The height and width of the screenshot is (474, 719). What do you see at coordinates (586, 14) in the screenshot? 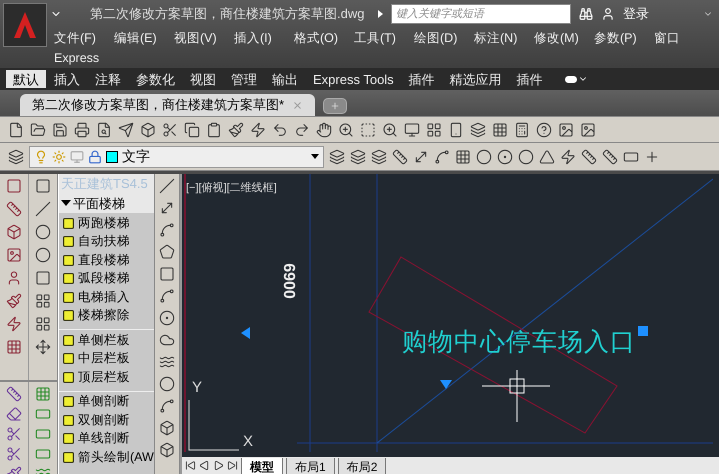
I see `binoculars-icon` at bounding box center [586, 14].